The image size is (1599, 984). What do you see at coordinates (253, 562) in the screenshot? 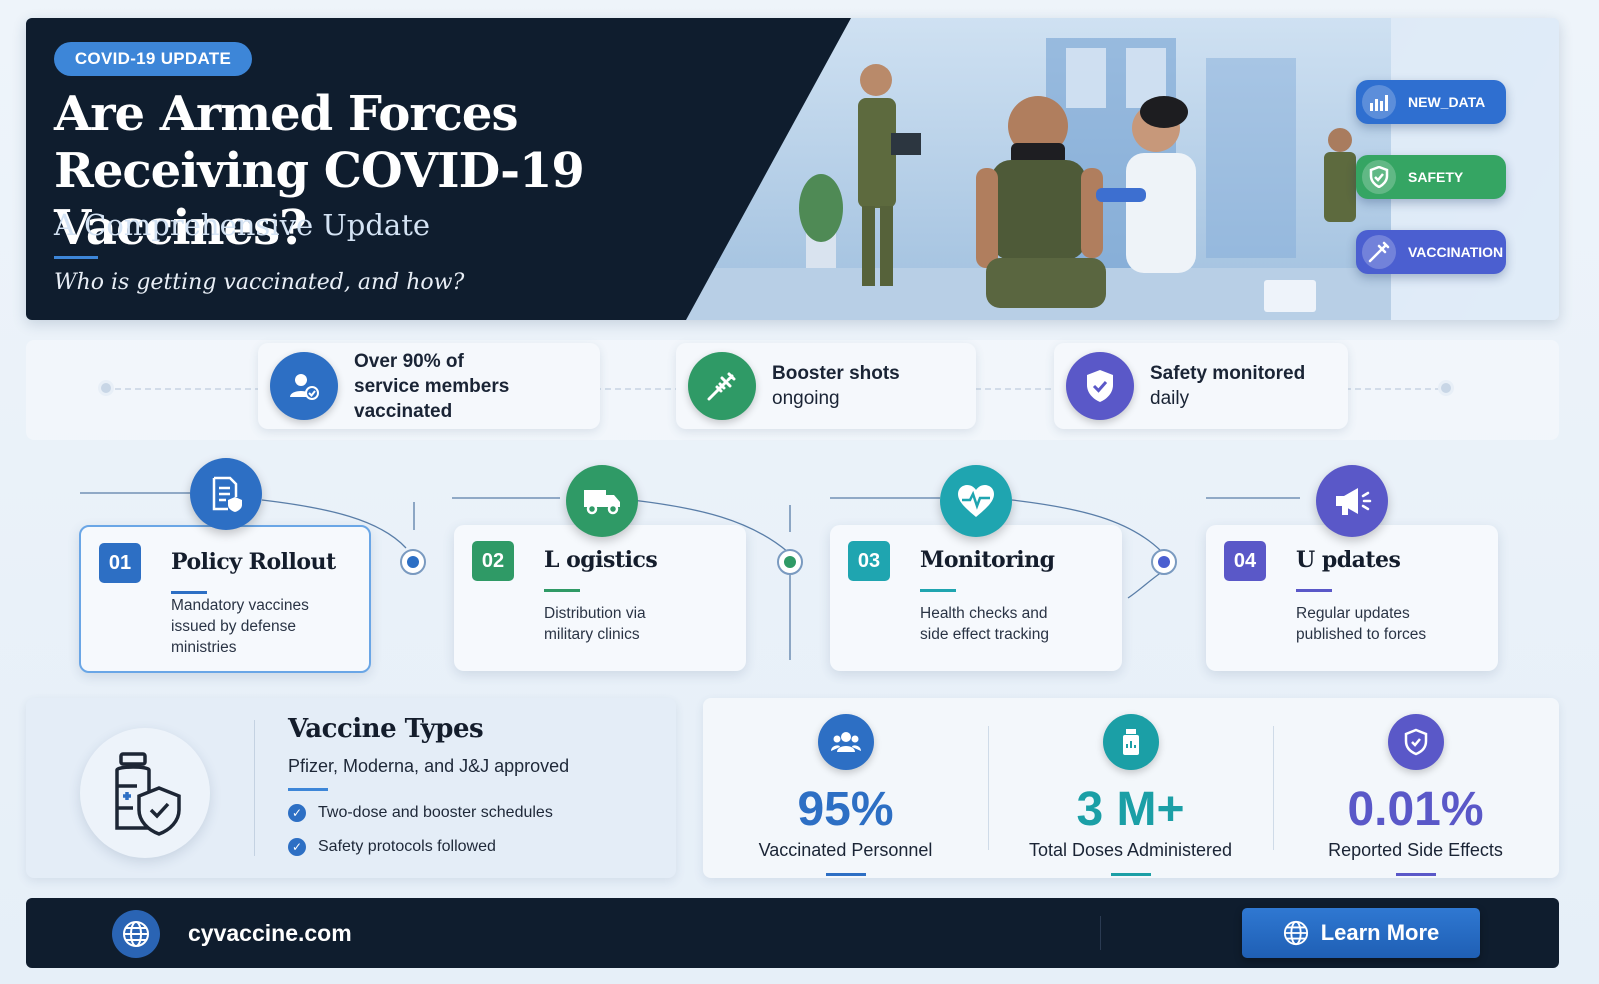
I see `step-title: Policy Rollout` at bounding box center [253, 562].